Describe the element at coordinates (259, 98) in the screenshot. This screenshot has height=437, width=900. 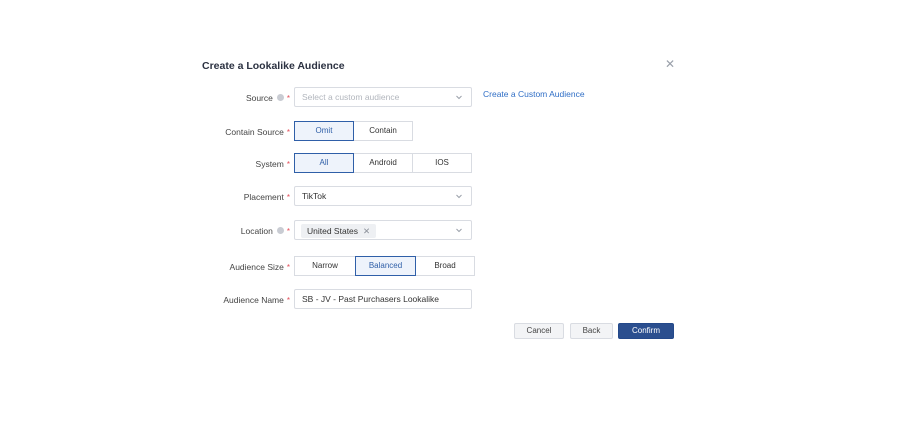
I see `source-label: Source` at that location.